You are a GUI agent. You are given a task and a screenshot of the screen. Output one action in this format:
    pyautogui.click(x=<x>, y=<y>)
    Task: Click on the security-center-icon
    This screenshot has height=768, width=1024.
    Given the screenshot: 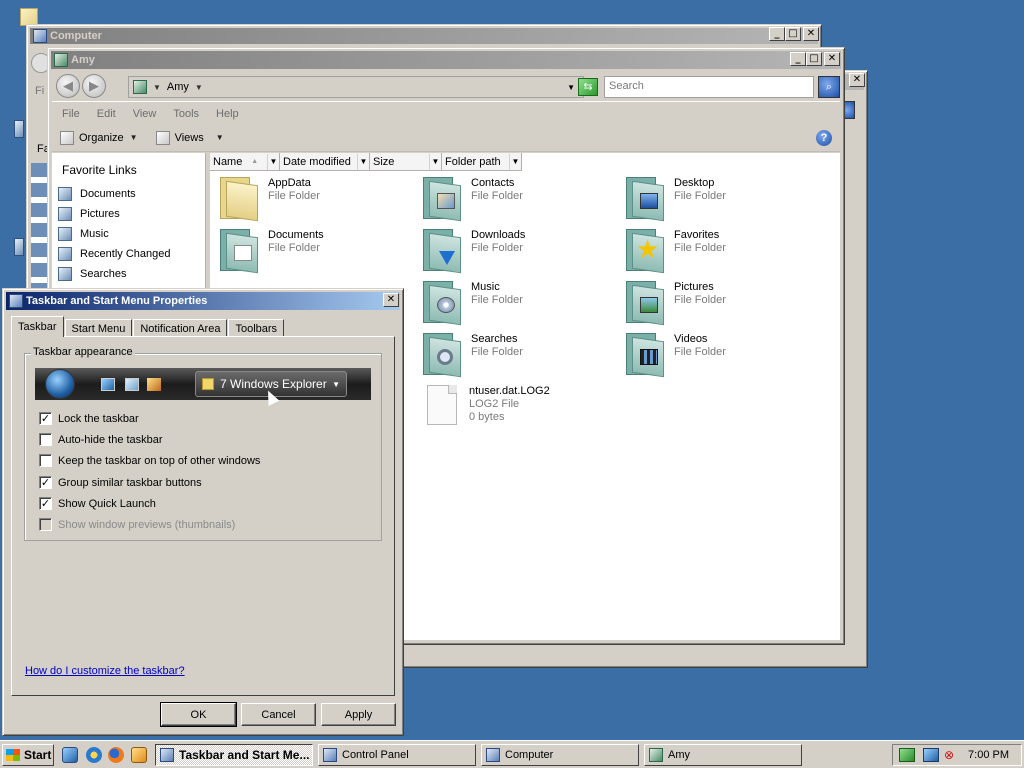 What is the action you would take?
    pyautogui.click(x=907, y=755)
    